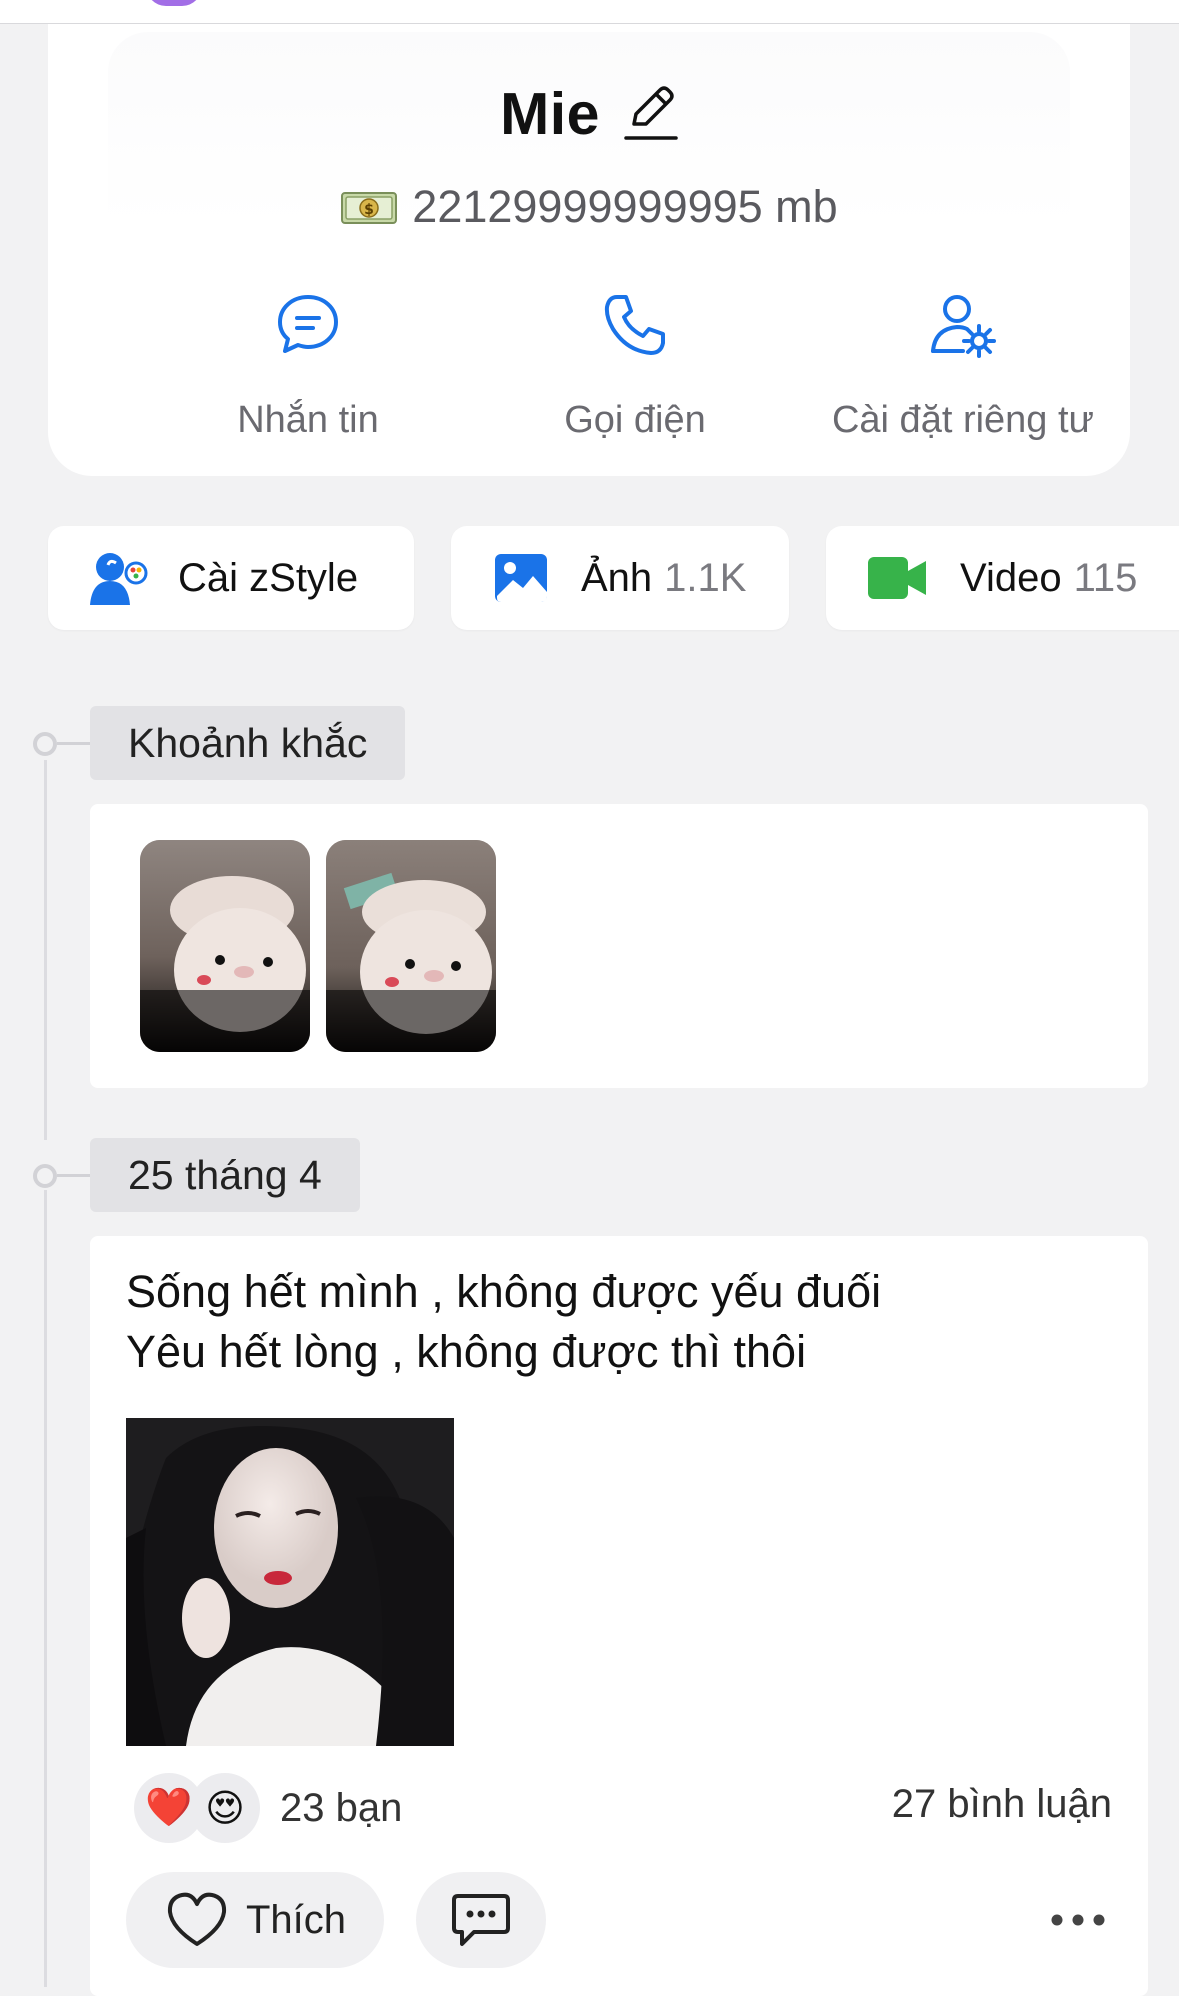 This screenshot has width=1179, height=1996. I want to click on more-dots-icon, so click(1078, 1920).